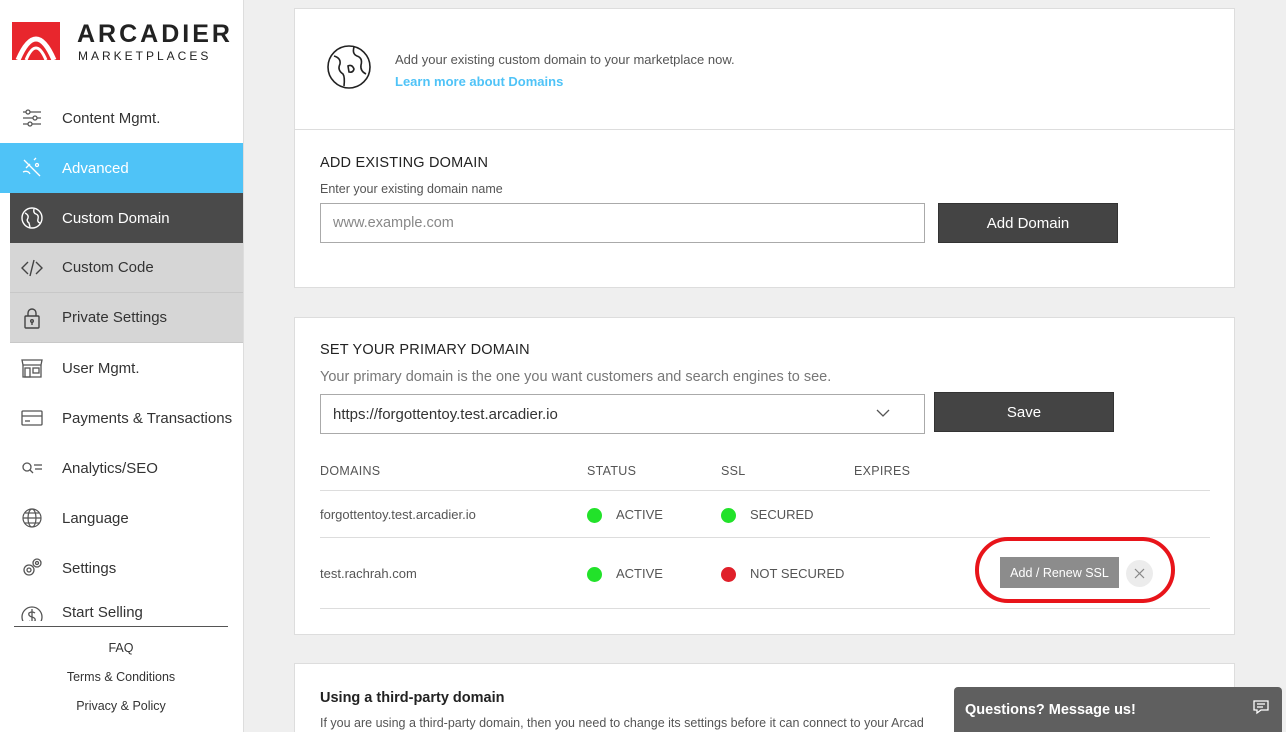  I want to click on chat-bubble-icon, so click(1261, 707).